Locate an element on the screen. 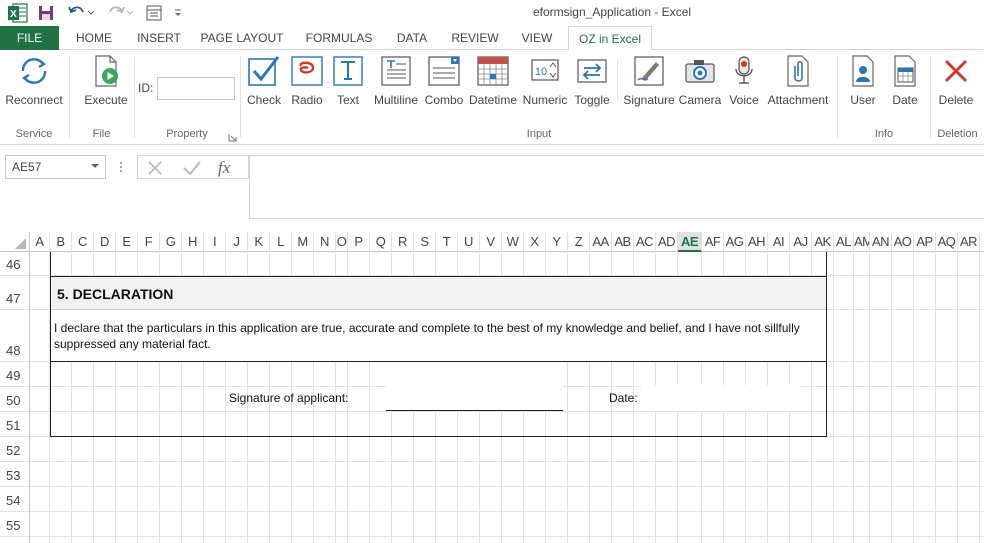 The width and height of the screenshot is (984, 543). column-header-r: R is located at coordinates (403, 242).